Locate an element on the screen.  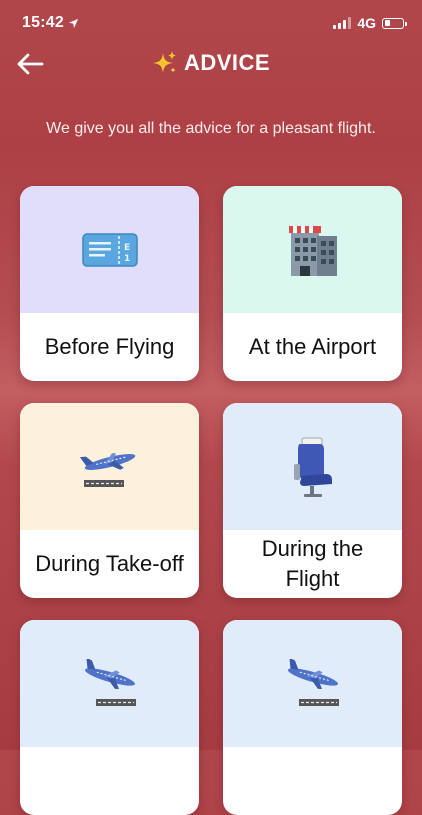
battery-level is located at coordinates (387, 23).